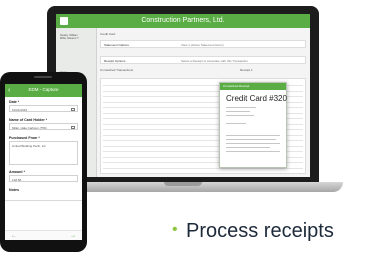 The width and height of the screenshot is (366, 253). Describe the element at coordinates (260, 231) in the screenshot. I see `caption-text: Process receipts` at that location.